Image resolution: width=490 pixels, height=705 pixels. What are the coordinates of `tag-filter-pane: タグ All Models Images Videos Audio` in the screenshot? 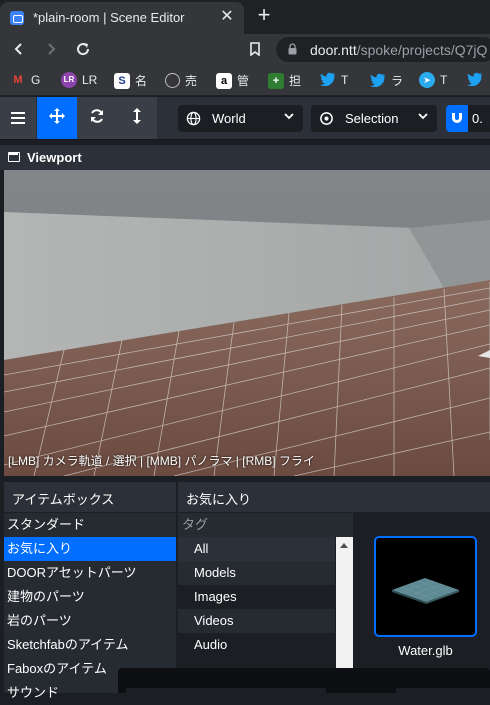 It's located at (265, 603).